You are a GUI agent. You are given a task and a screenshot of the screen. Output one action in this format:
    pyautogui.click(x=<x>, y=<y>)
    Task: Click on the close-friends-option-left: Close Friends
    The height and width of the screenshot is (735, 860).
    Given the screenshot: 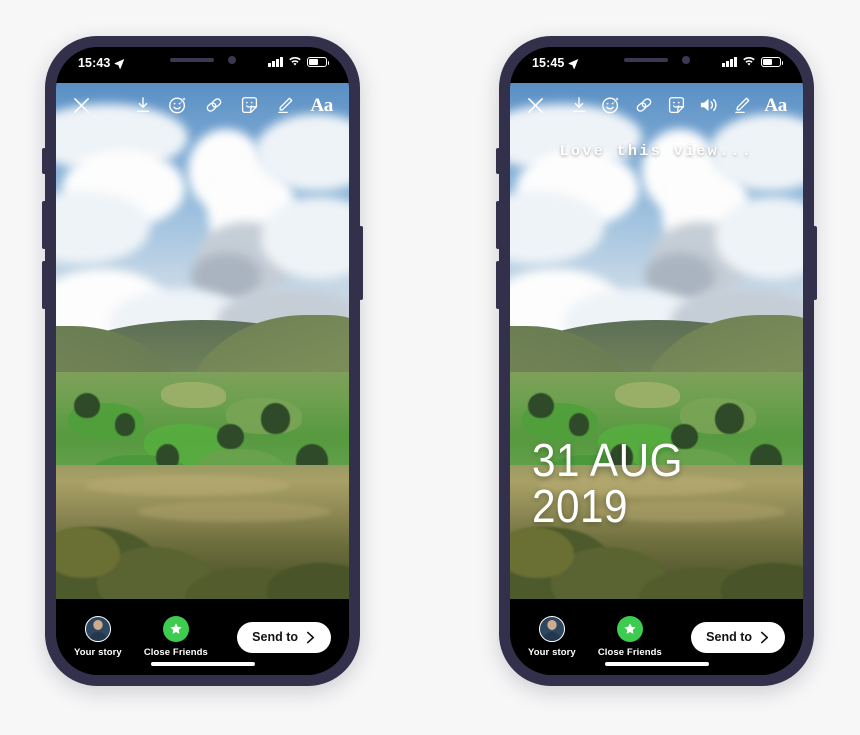 What is the action you would take?
    pyautogui.click(x=176, y=637)
    